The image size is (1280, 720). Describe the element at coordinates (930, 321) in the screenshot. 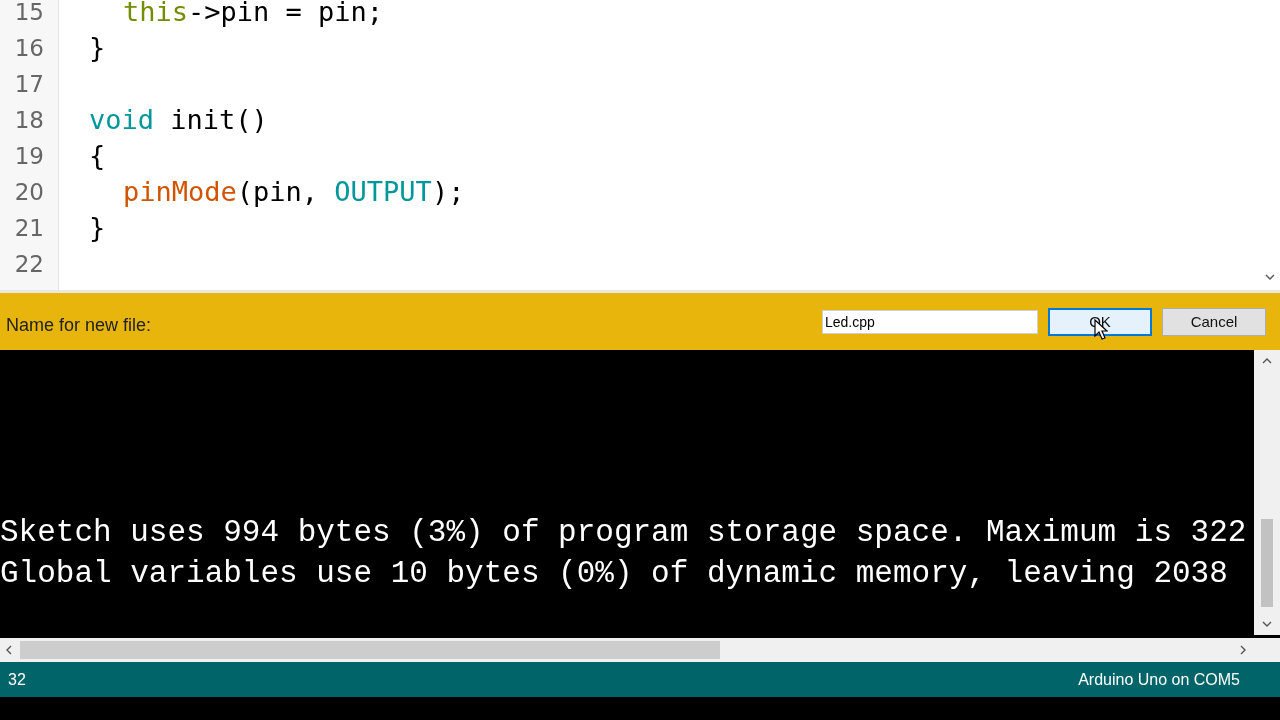

I see `filename-field: Led.cpp` at that location.